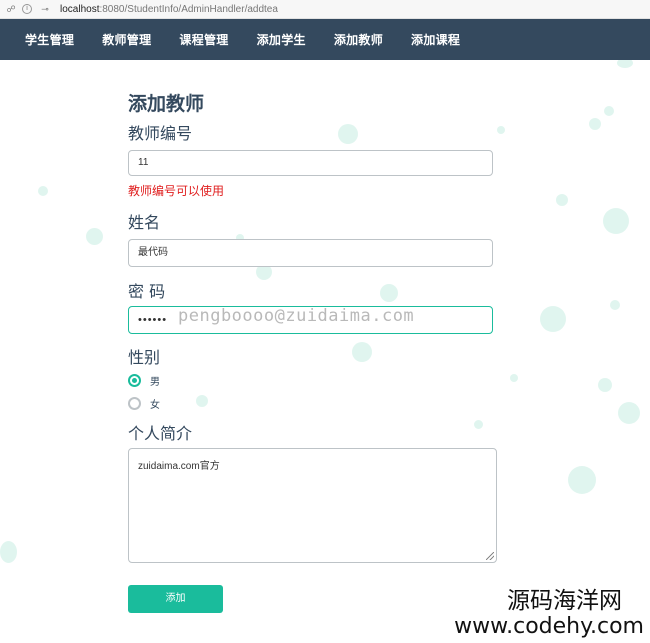 Image resolution: width=650 pixels, height=643 pixels. What do you see at coordinates (160, 433) in the screenshot?
I see `bio-label: 个人简介` at bounding box center [160, 433].